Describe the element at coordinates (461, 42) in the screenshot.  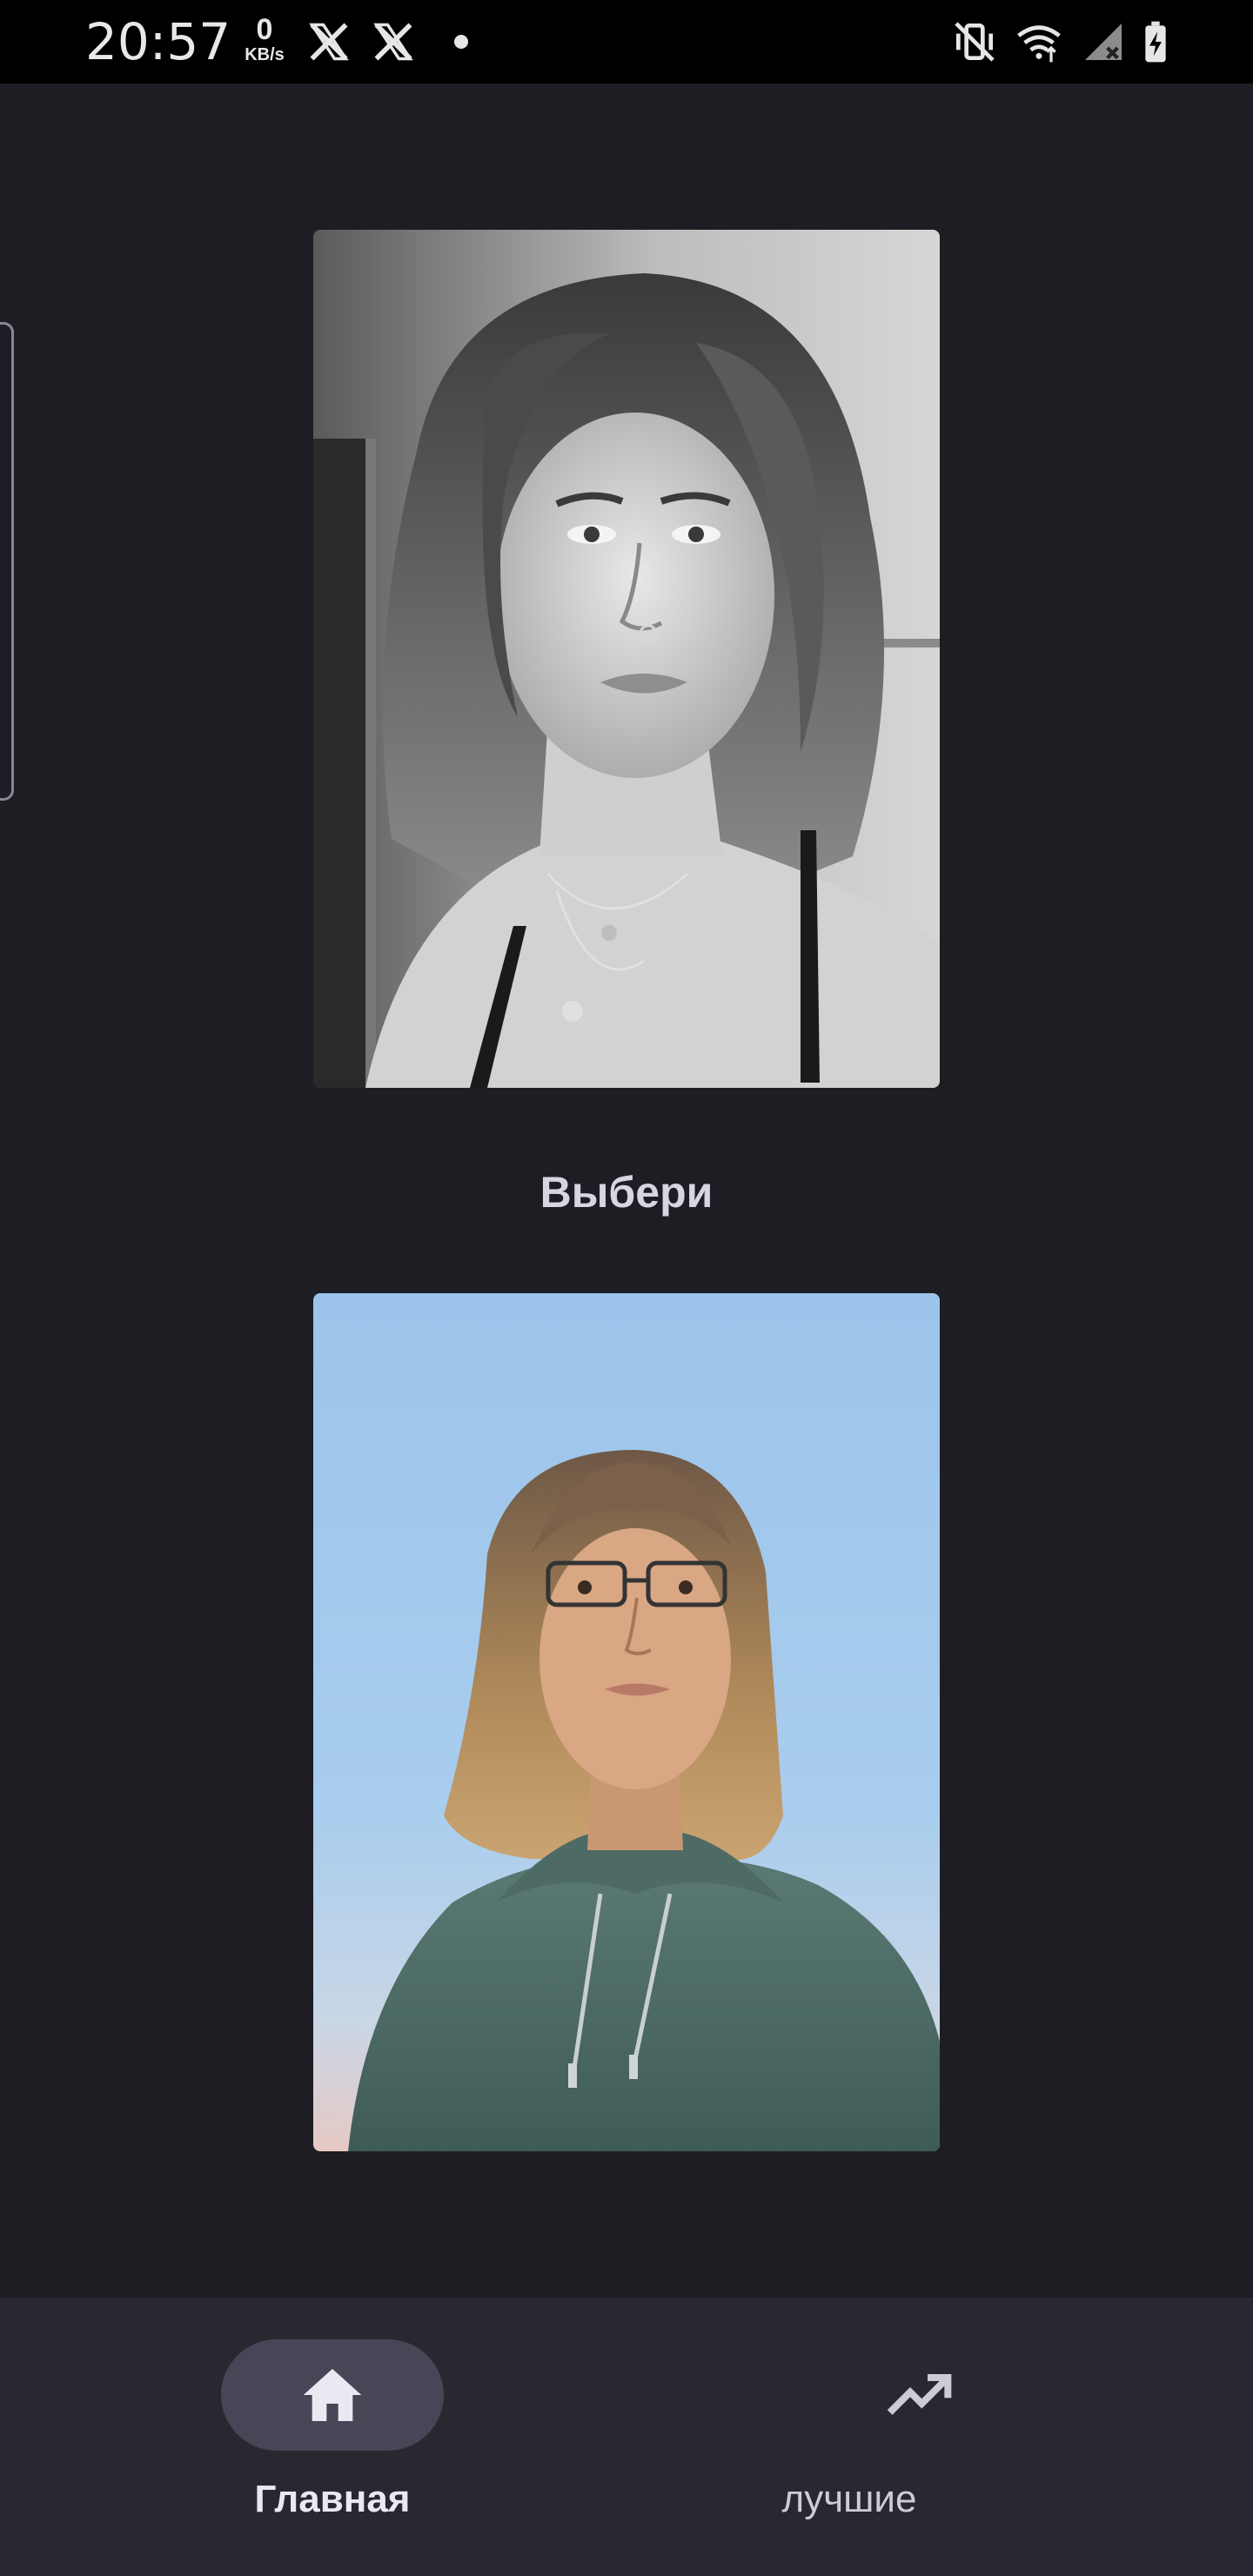
I see `dot-icon` at that location.